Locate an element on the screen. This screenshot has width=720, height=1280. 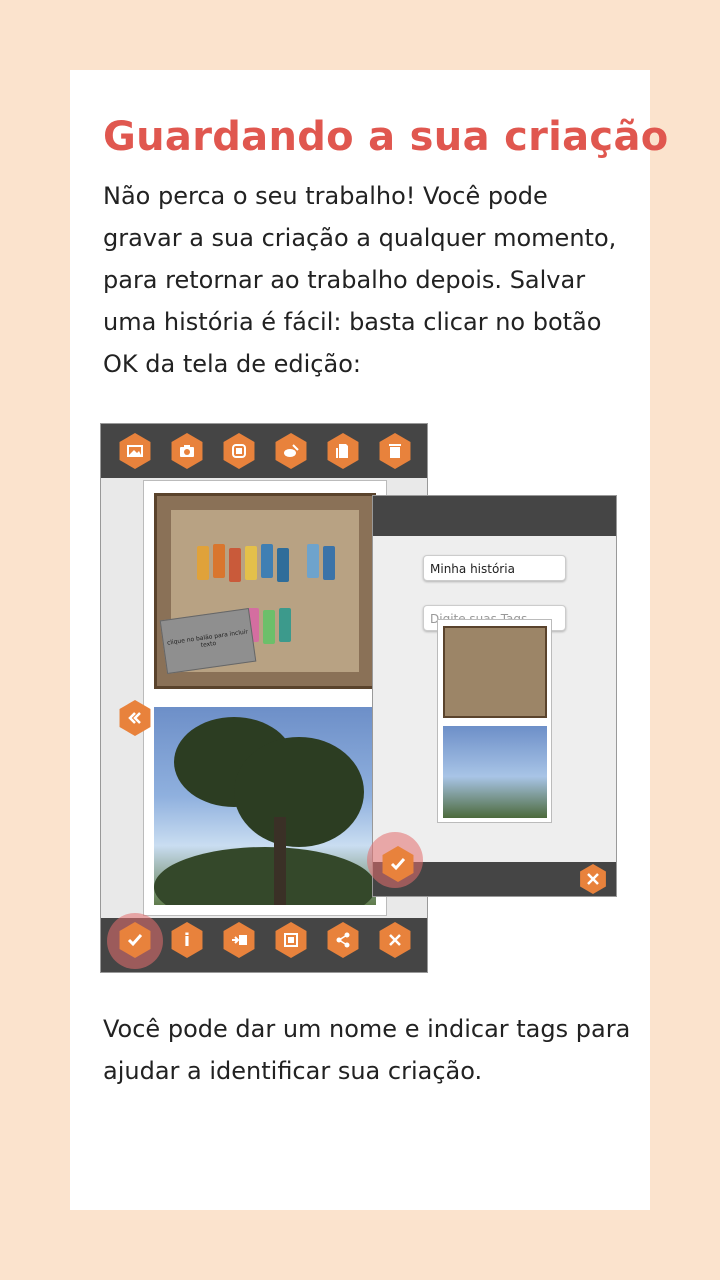
story-name-field: Minha história is located at coordinates (494, 568).